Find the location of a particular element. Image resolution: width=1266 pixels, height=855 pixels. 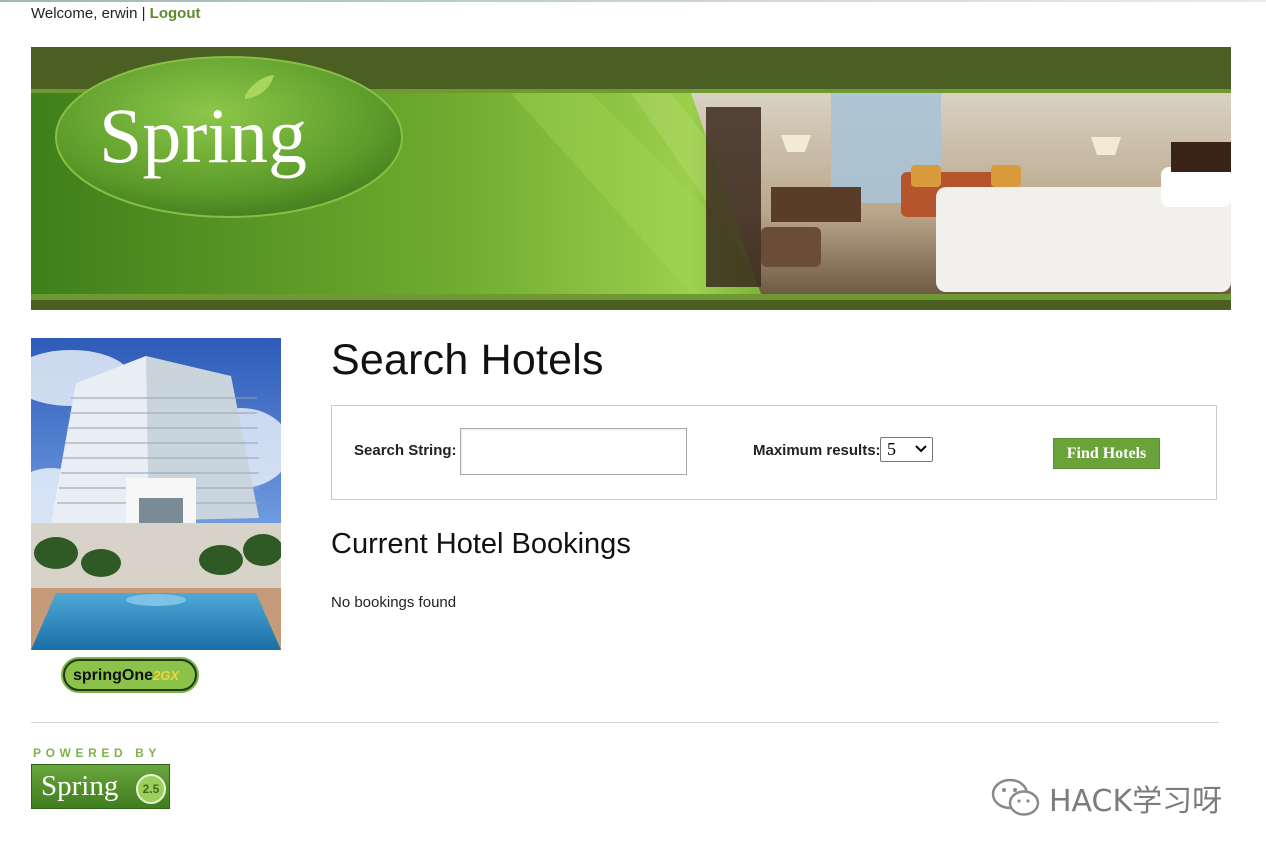

springone-2gx-badge: springOne 2GX is located at coordinates (130, 675).